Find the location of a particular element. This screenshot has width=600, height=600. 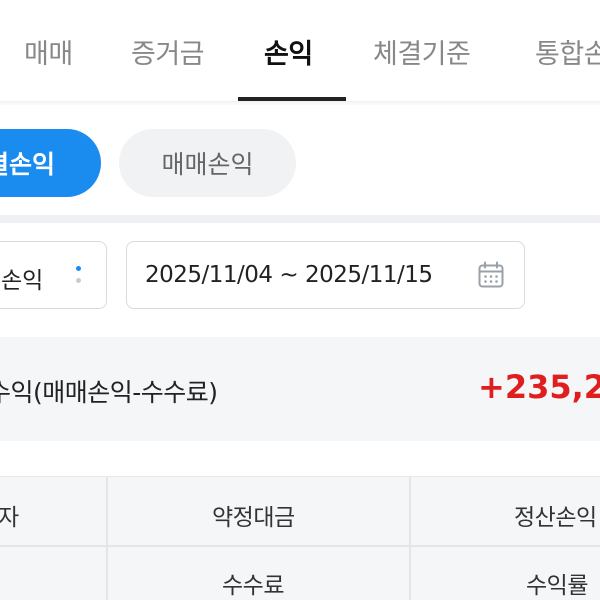

tab-profit-loss: 손익 is located at coordinates (288, 51).